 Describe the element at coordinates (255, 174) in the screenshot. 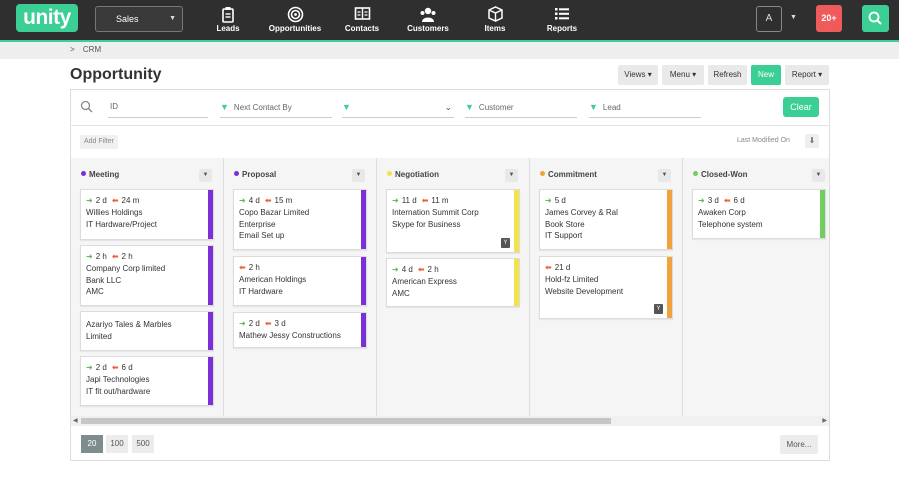

I see `column-title: Proposal` at that location.